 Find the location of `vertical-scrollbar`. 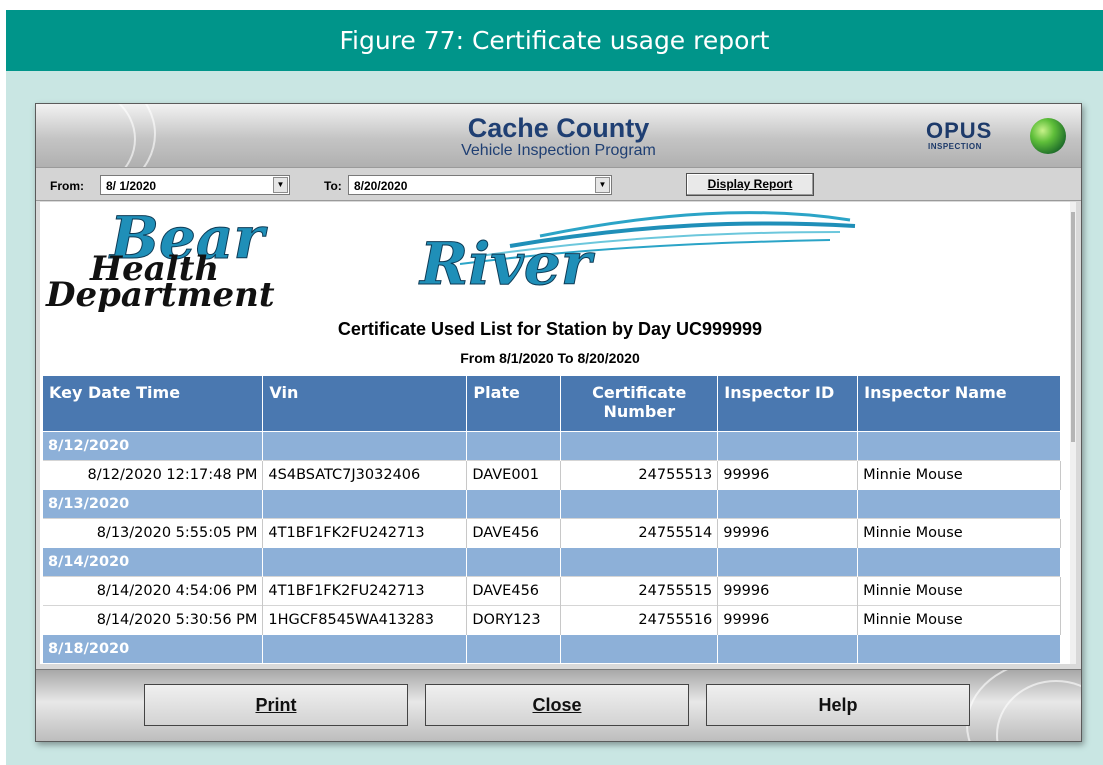

vertical-scrollbar is located at coordinates (1073, 433).